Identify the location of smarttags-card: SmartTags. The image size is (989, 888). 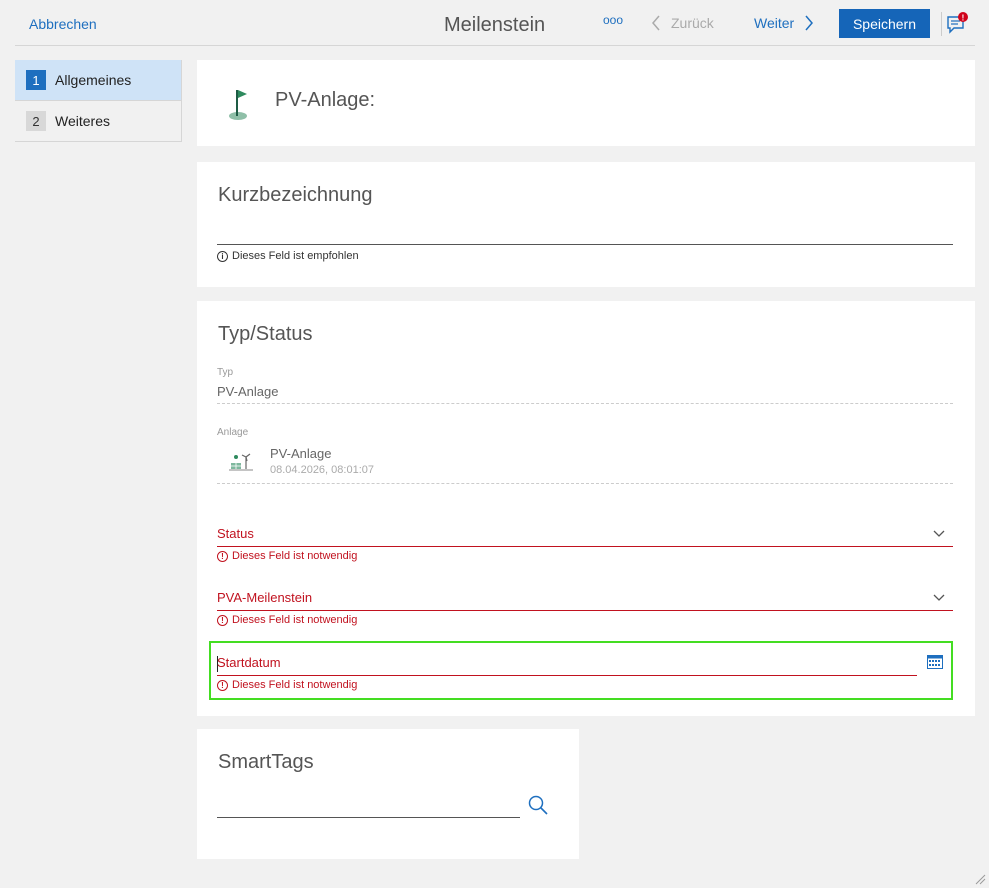
(388, 794).